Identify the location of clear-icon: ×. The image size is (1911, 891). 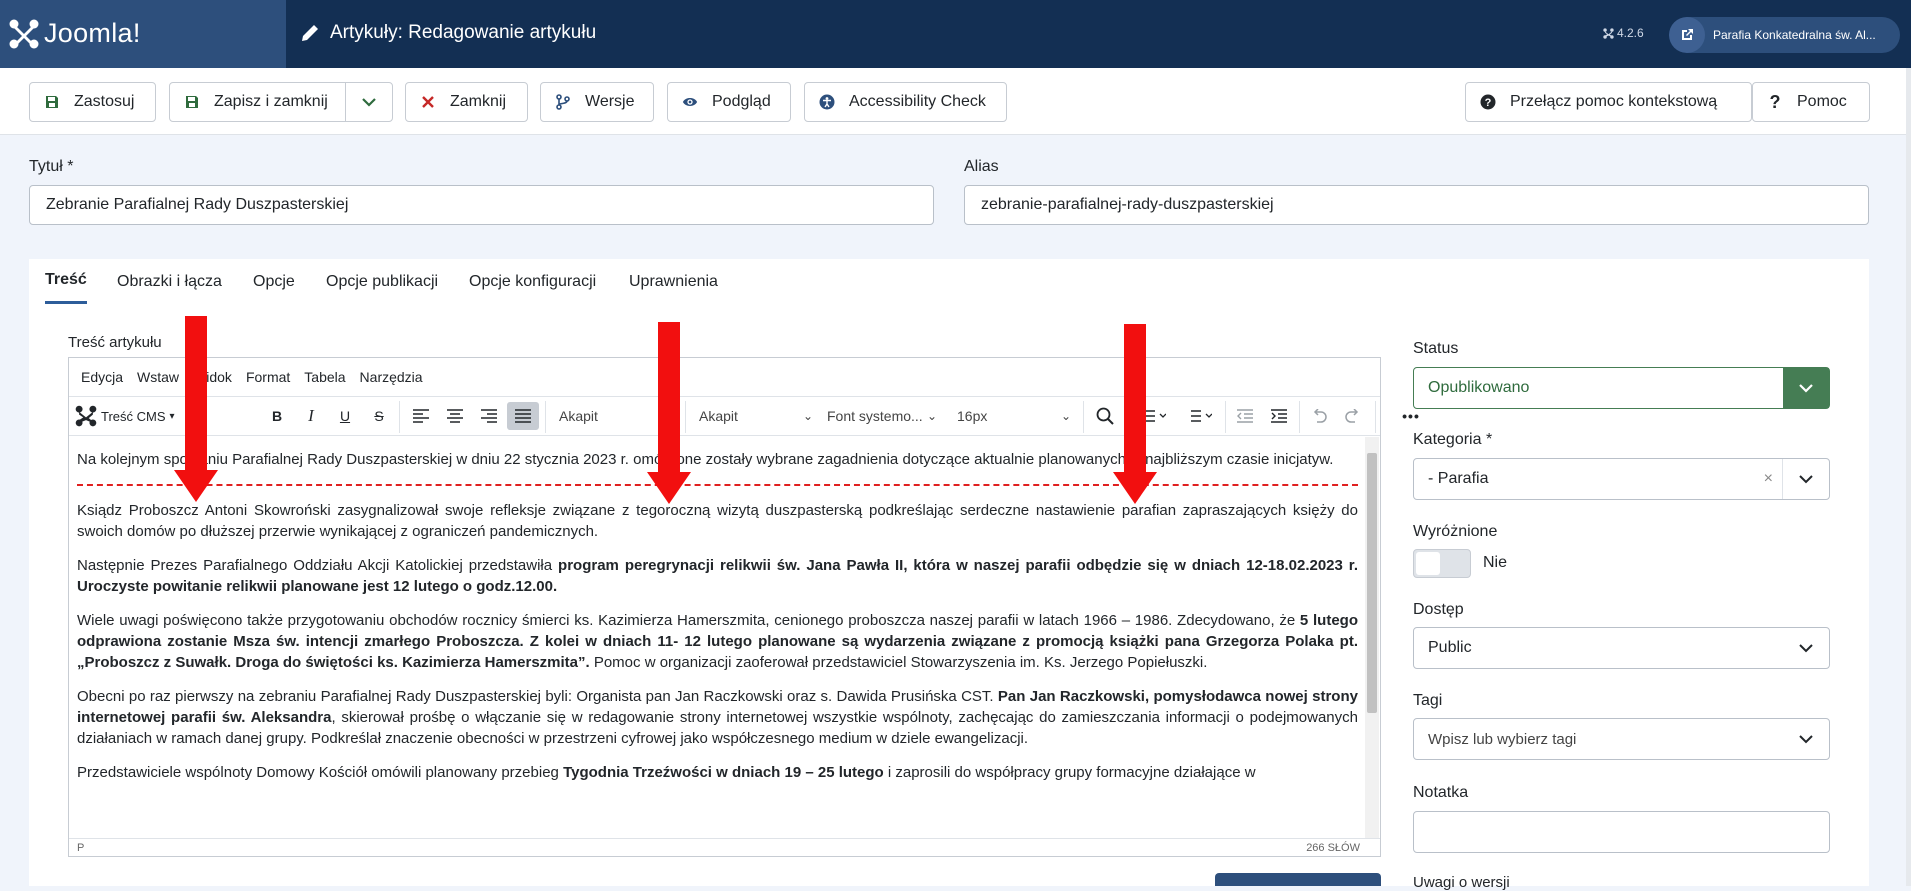
(1768, 479).